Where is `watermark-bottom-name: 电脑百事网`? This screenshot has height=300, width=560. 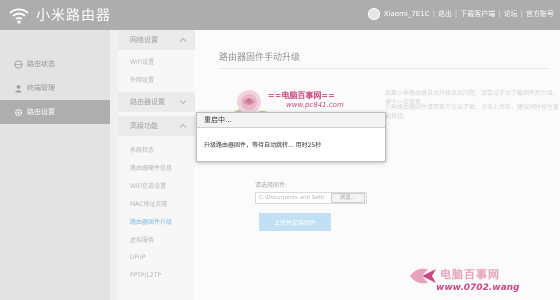 watermark-bottom-name: 电脑百事网 is located at coordinates (470, 274).